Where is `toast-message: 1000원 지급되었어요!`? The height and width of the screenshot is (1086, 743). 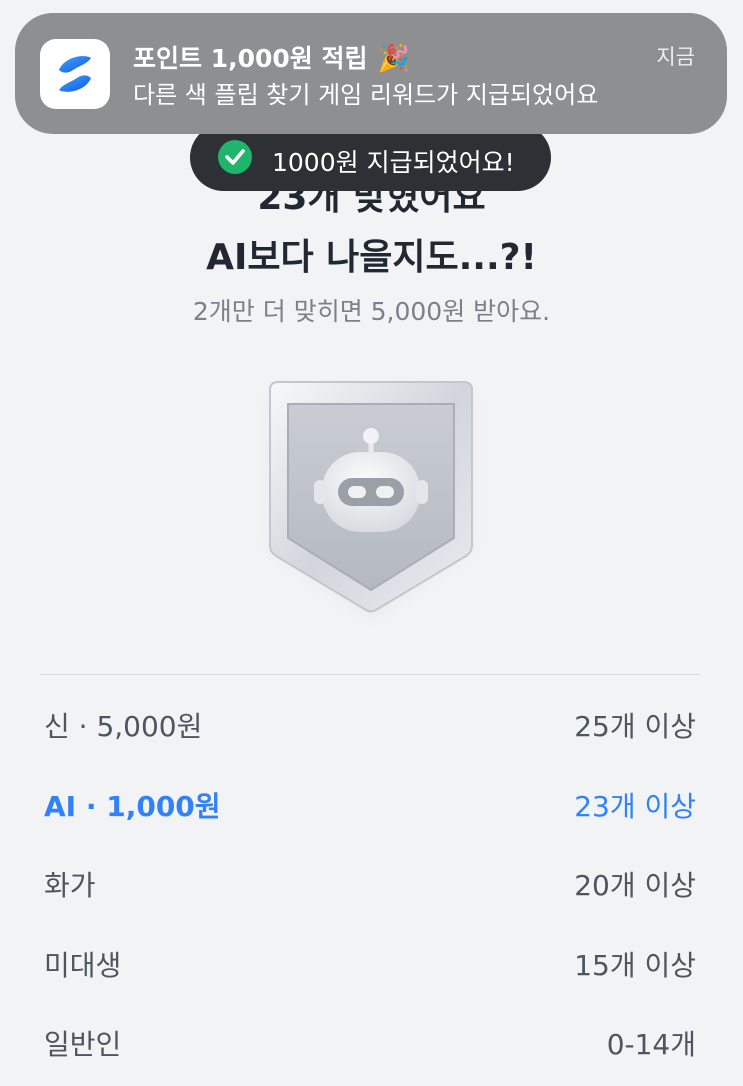 toast-message: 1000원 지급되었어요! is located at coordinates (393, 162).